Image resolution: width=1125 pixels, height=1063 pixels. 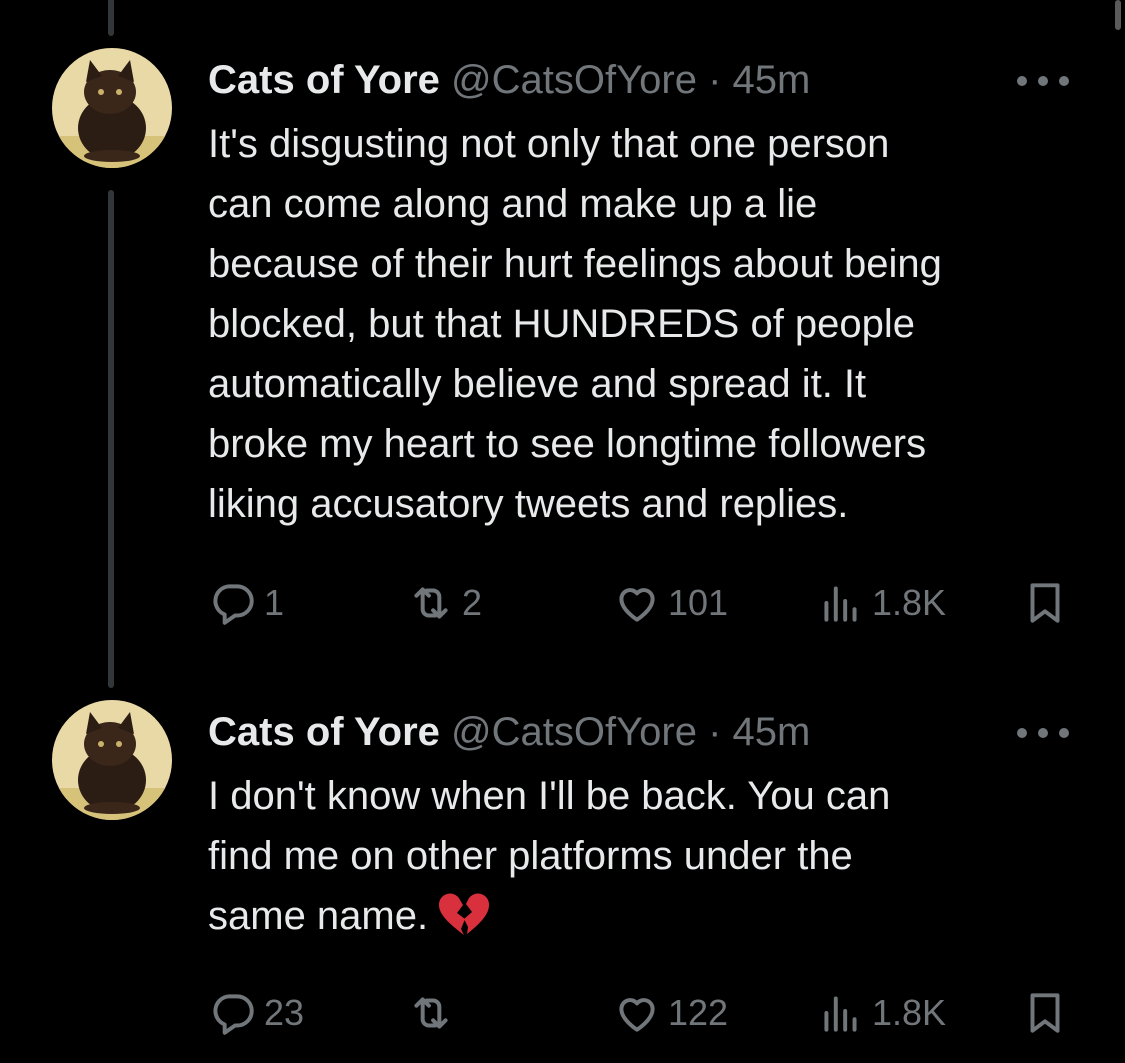 I want to click on retweet-button: 2, so click(x=444, y=603).